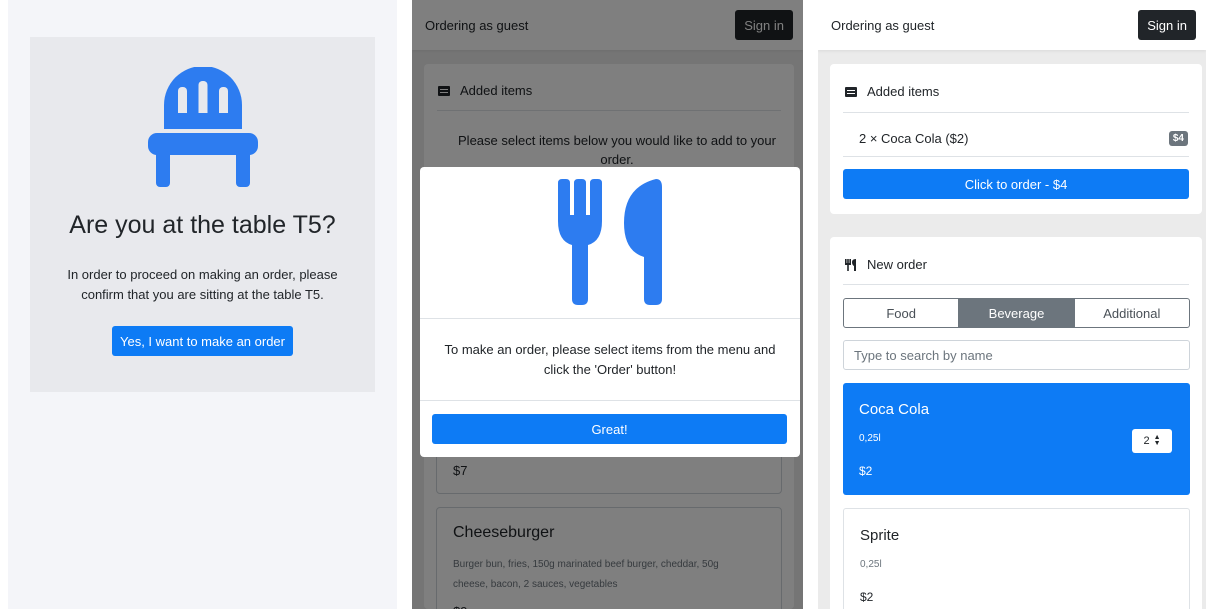  Describe the element at coordinates (1016, 439) in the screenshot. I see `product-card-coca-cola: Coca Cola 0,25l $2 2 ▲ ▼` at that location.